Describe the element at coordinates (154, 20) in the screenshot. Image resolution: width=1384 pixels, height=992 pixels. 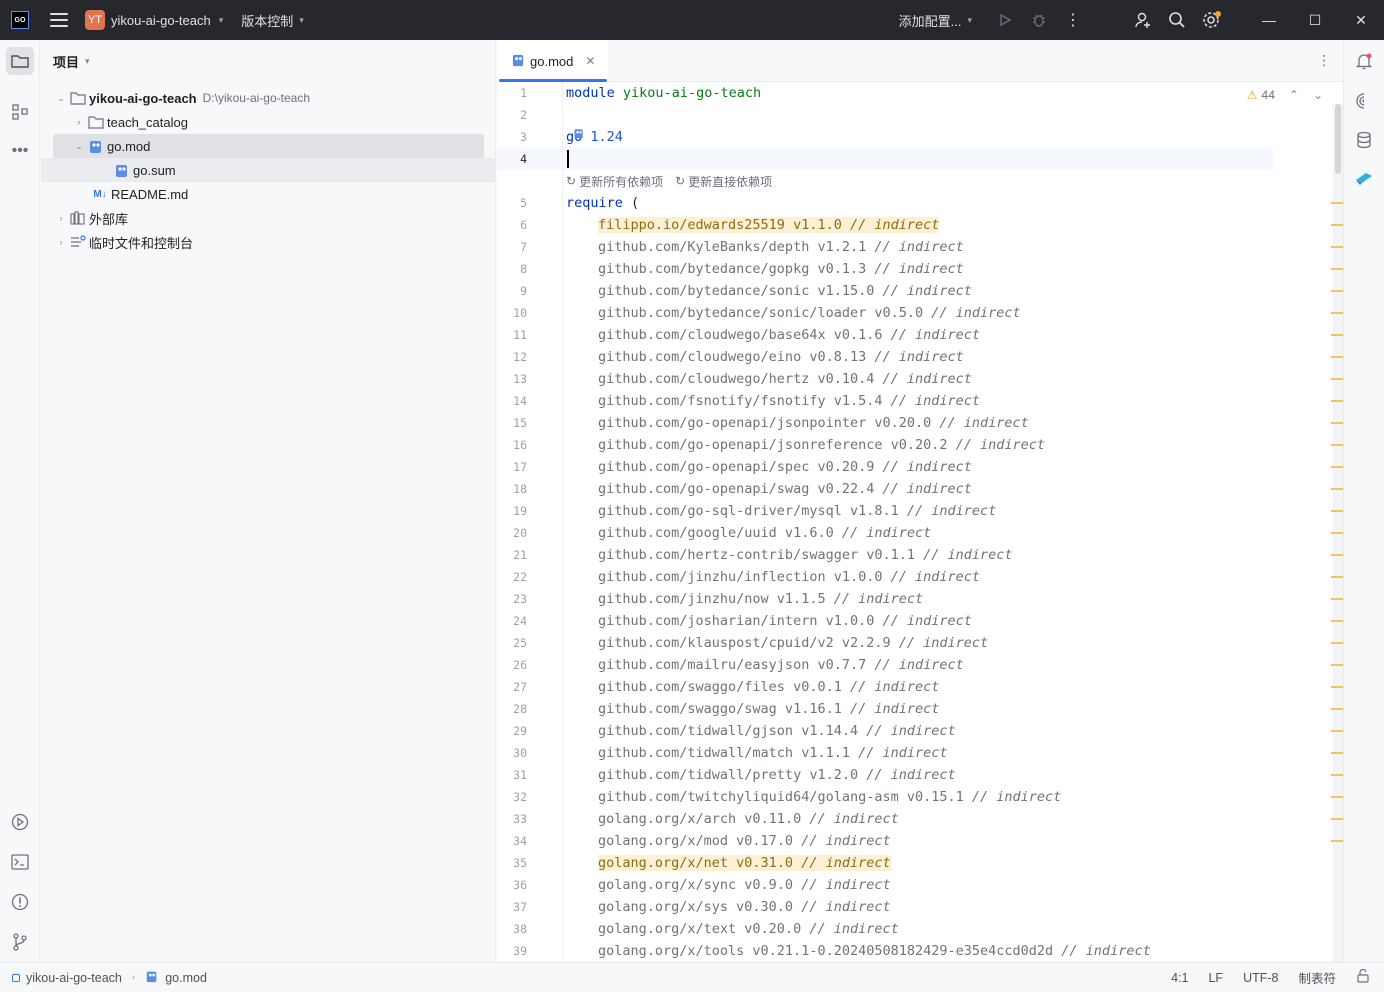
I see `project-selector: YT yikou-ai-go-teach ▾` at that location.